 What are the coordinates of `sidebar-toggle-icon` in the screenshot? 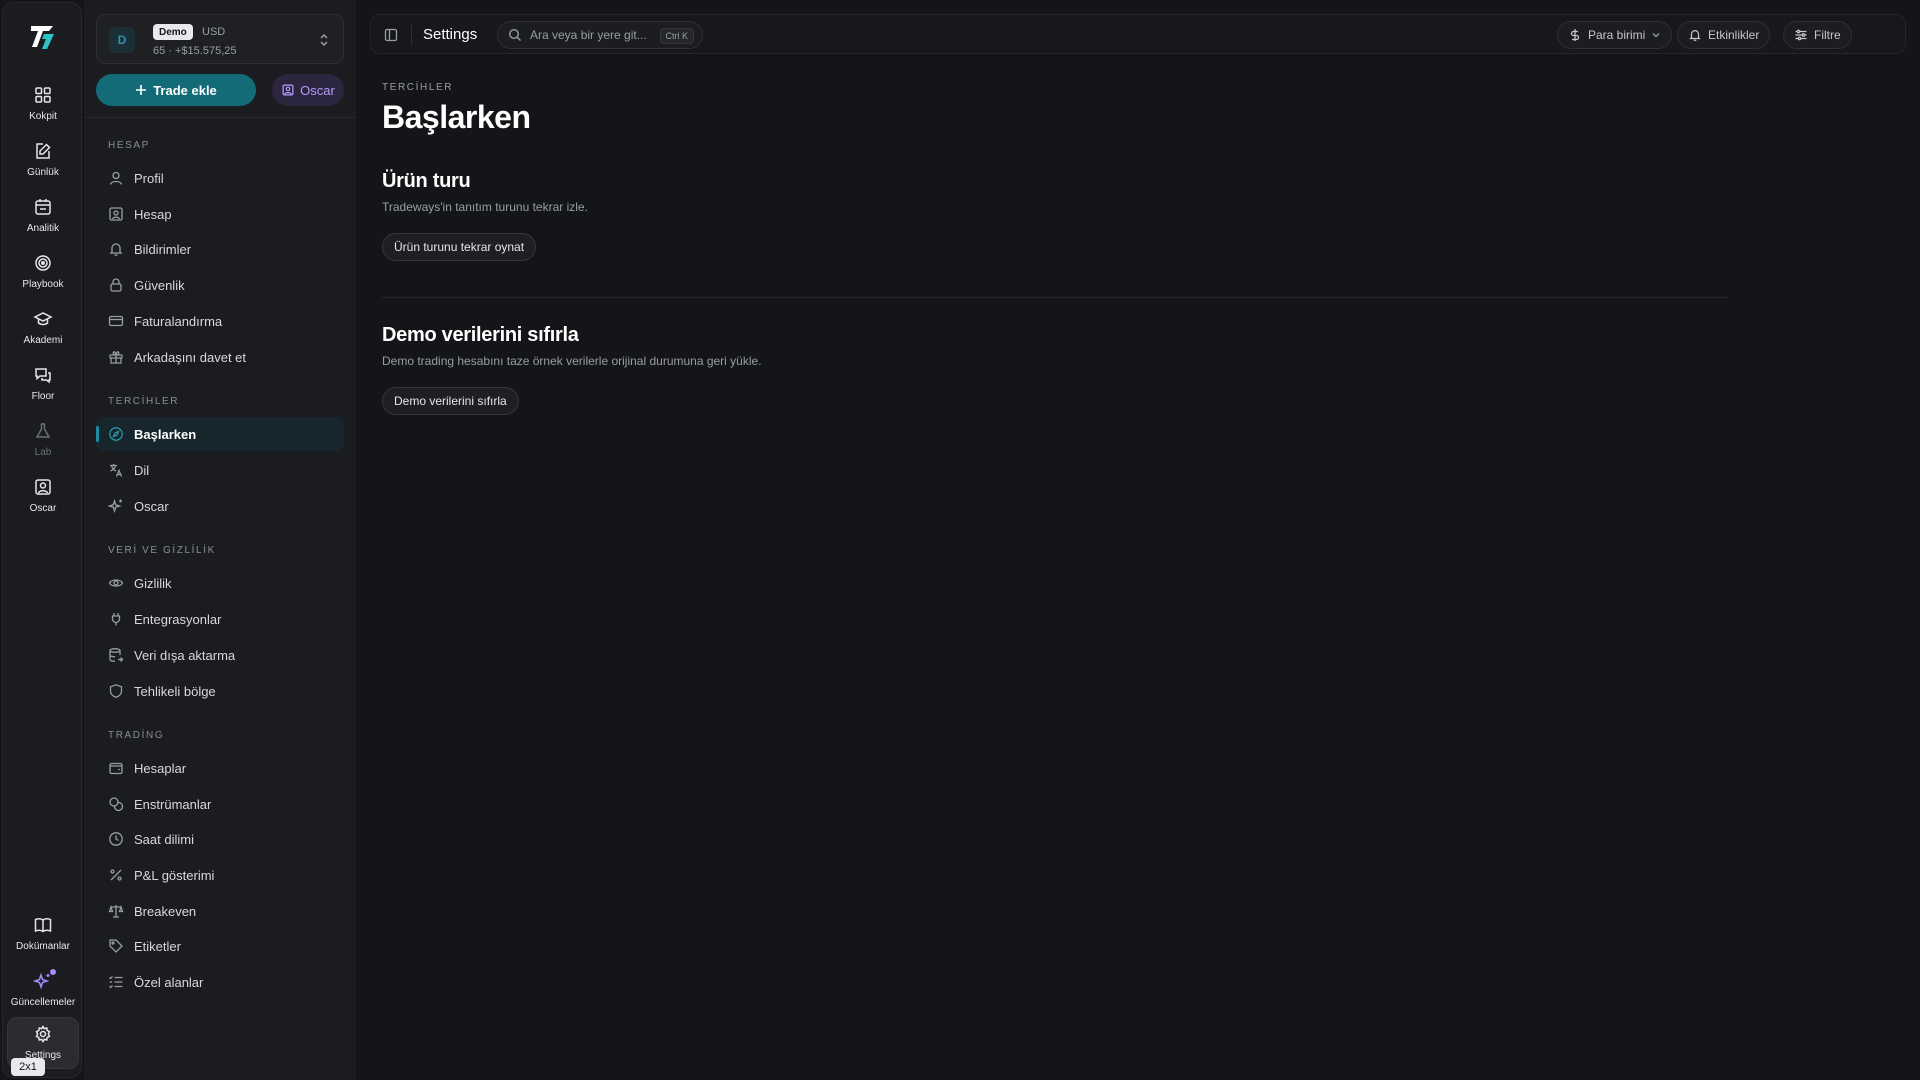 It's located at (391, 35).